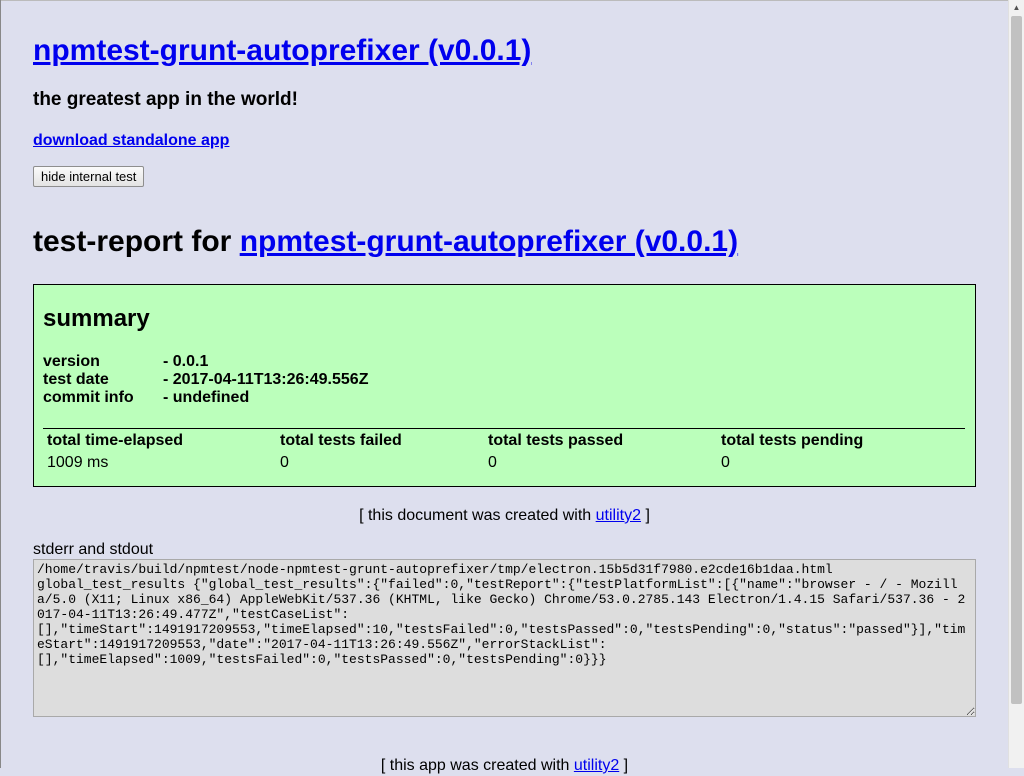  I want to click on utility2-link: utility2, so click(618, 515).